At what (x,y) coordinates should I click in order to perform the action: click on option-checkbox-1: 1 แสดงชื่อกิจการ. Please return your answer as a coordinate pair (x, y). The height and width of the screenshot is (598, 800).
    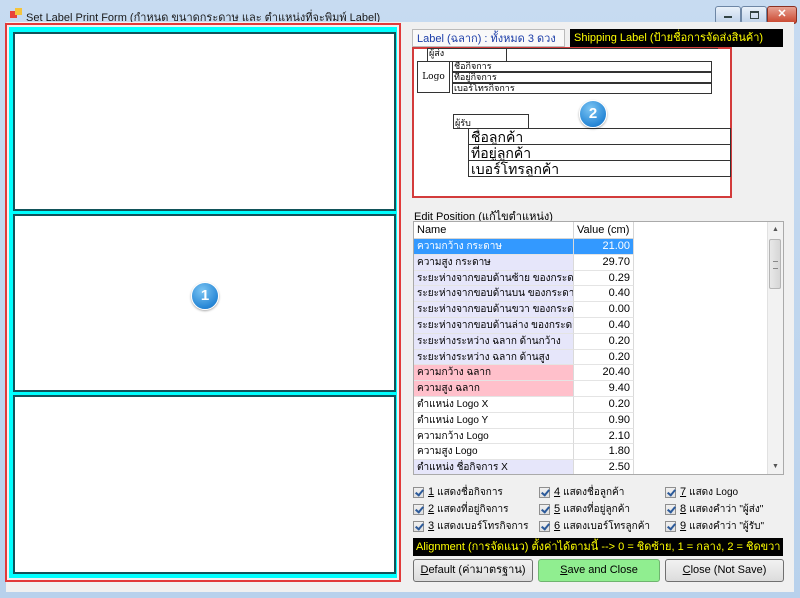
    Looking at the image, I should click on (458, 492).